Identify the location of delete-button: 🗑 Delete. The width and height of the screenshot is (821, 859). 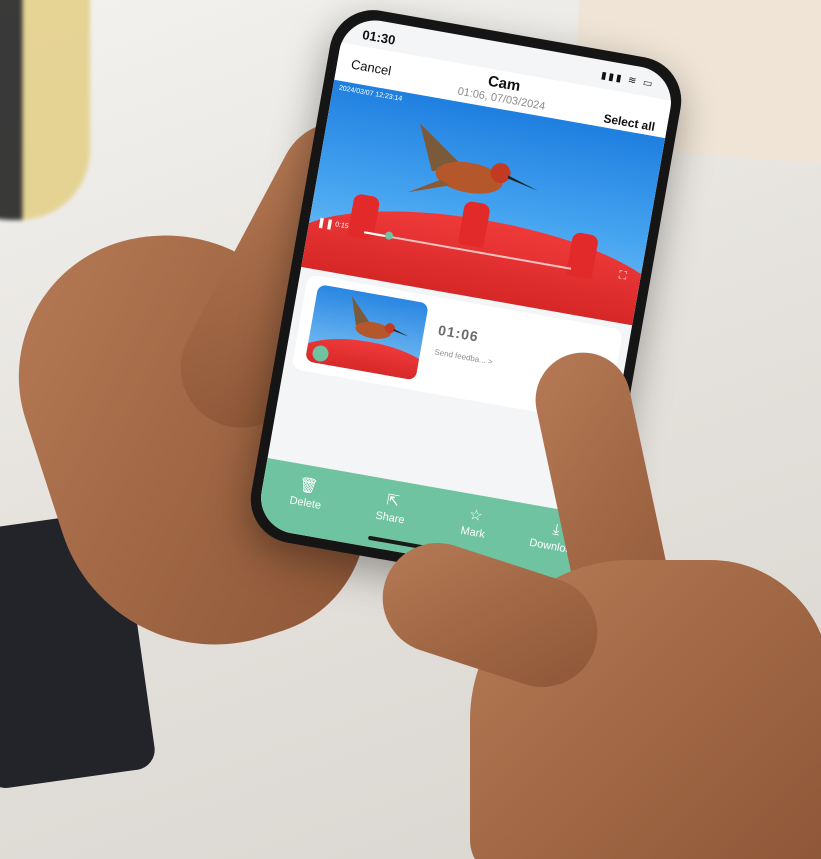
(307, 493).